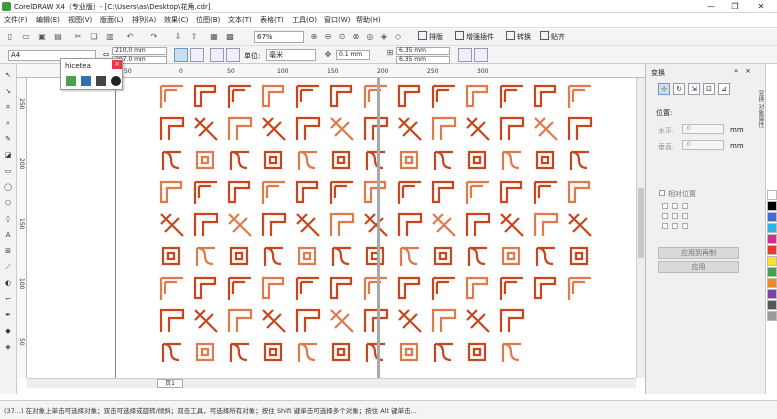 This screenshot has width=777, height=419. I want to click on horizontal-scrollbar: 页1, so click(331, 383).